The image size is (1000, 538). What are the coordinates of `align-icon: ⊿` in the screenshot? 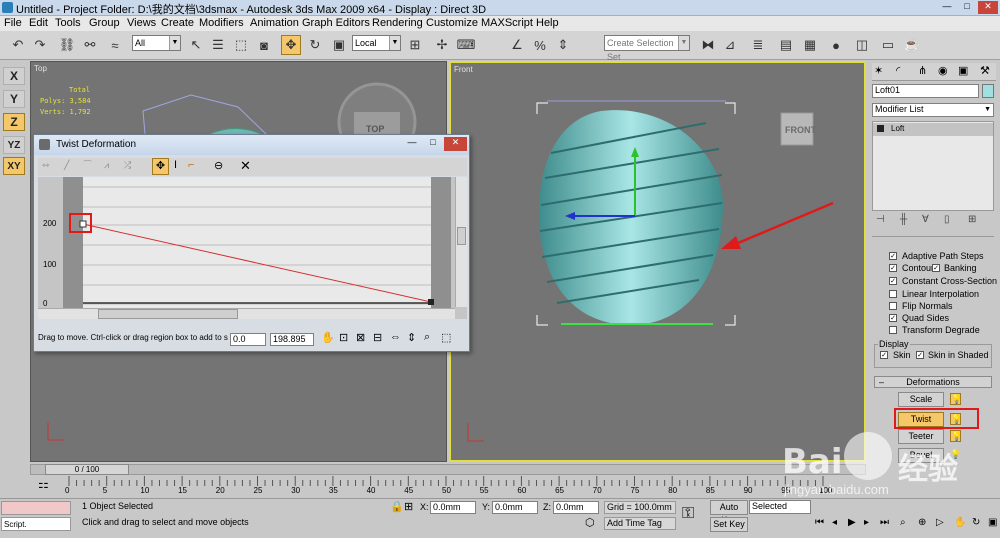 It's located at (730, 45).